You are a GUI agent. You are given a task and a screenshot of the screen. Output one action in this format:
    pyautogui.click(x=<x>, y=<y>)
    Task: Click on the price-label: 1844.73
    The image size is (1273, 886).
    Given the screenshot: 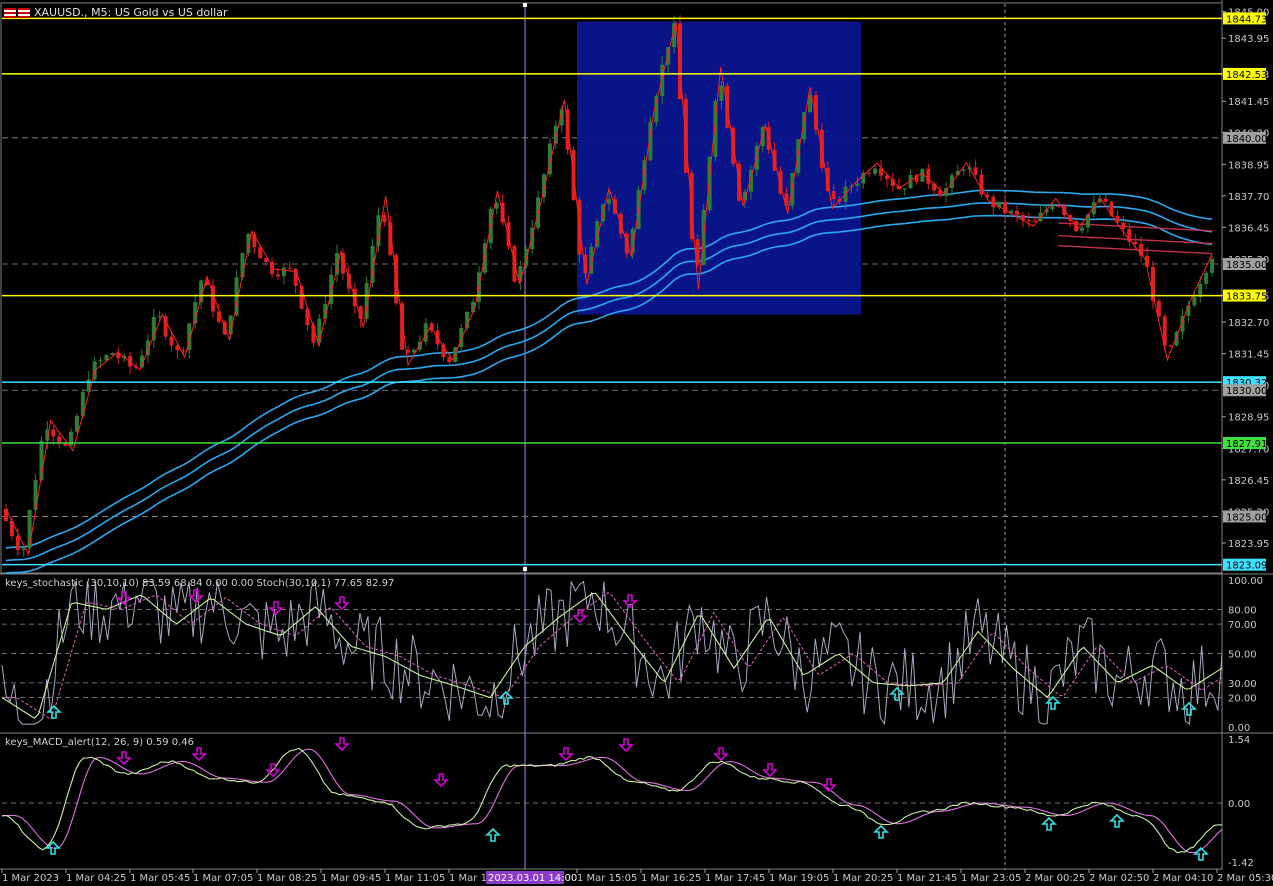 What is the action you would take?
    pyautogui.click(x=1246, y=19)
    